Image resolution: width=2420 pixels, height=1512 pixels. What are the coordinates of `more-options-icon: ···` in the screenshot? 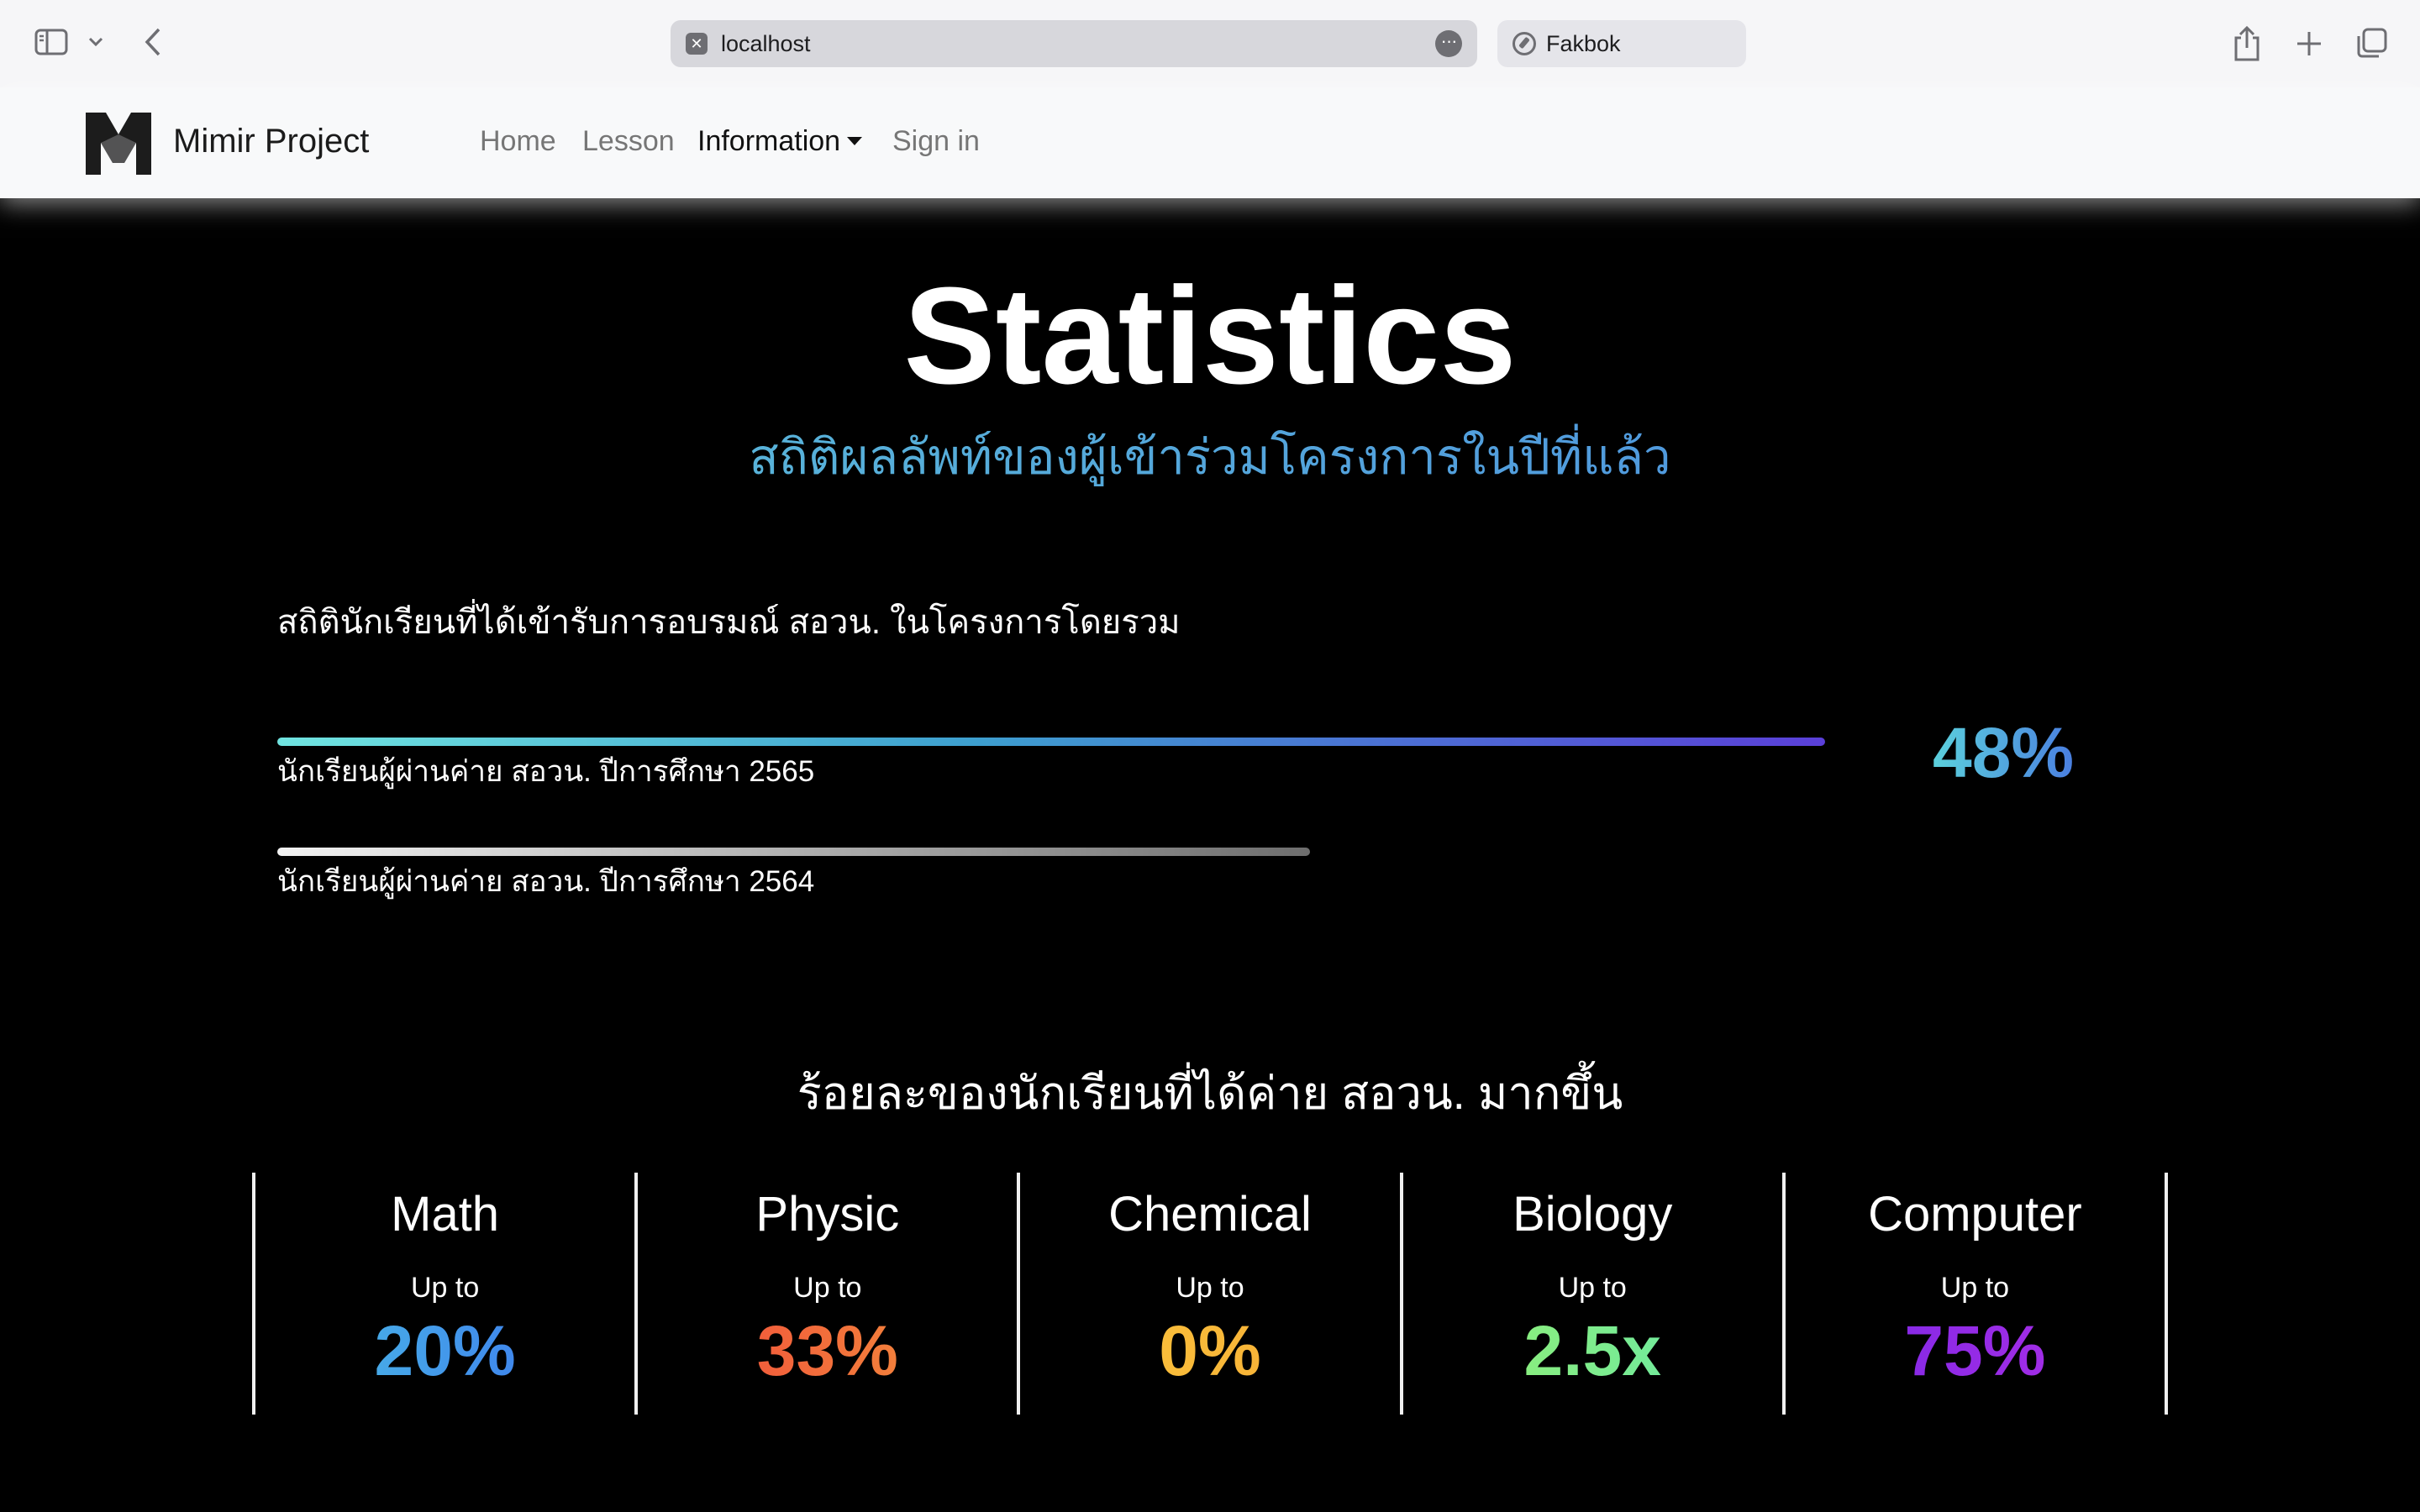 It's located at (1448, 43).